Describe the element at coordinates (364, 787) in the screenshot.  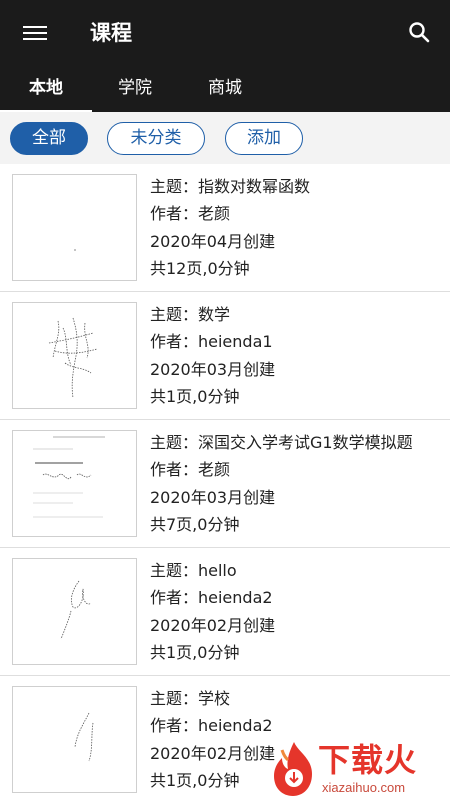
I see `watermark-subtext: xiazaihuo.com` at that location.